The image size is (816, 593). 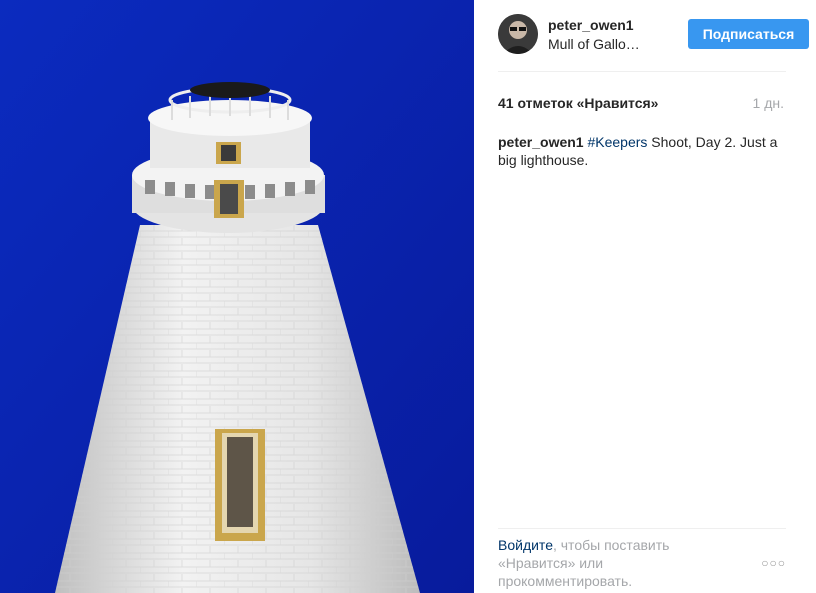 I want to click on username: peter_owen1, so click(x=591, y=25).